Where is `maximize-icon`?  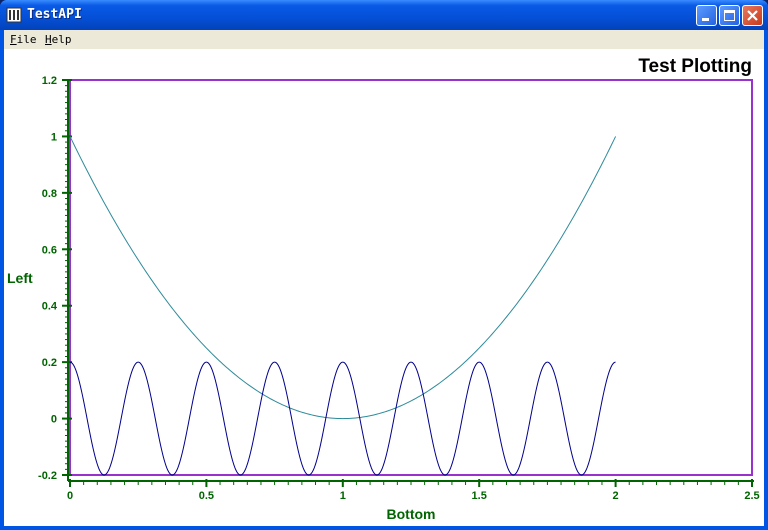
maximize-icon is located at coordinates (729, 15).